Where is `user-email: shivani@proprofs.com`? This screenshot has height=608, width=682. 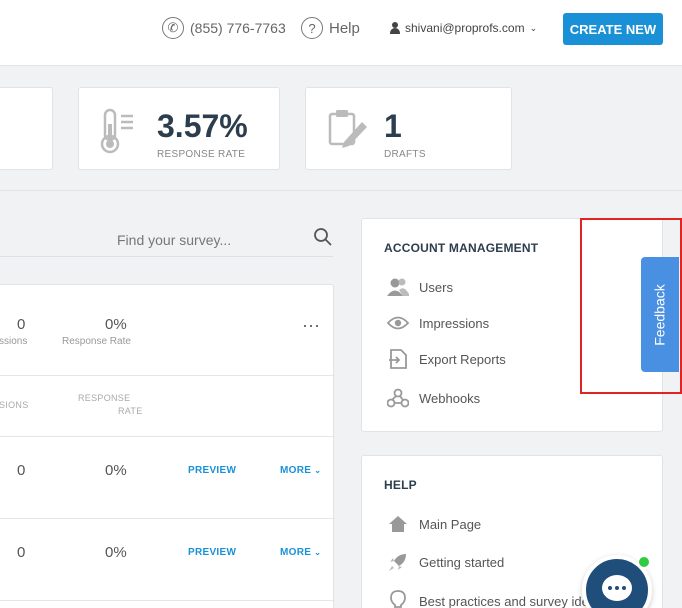 user-email: shivani@proprofs.com is located at coordinates (465, 28).